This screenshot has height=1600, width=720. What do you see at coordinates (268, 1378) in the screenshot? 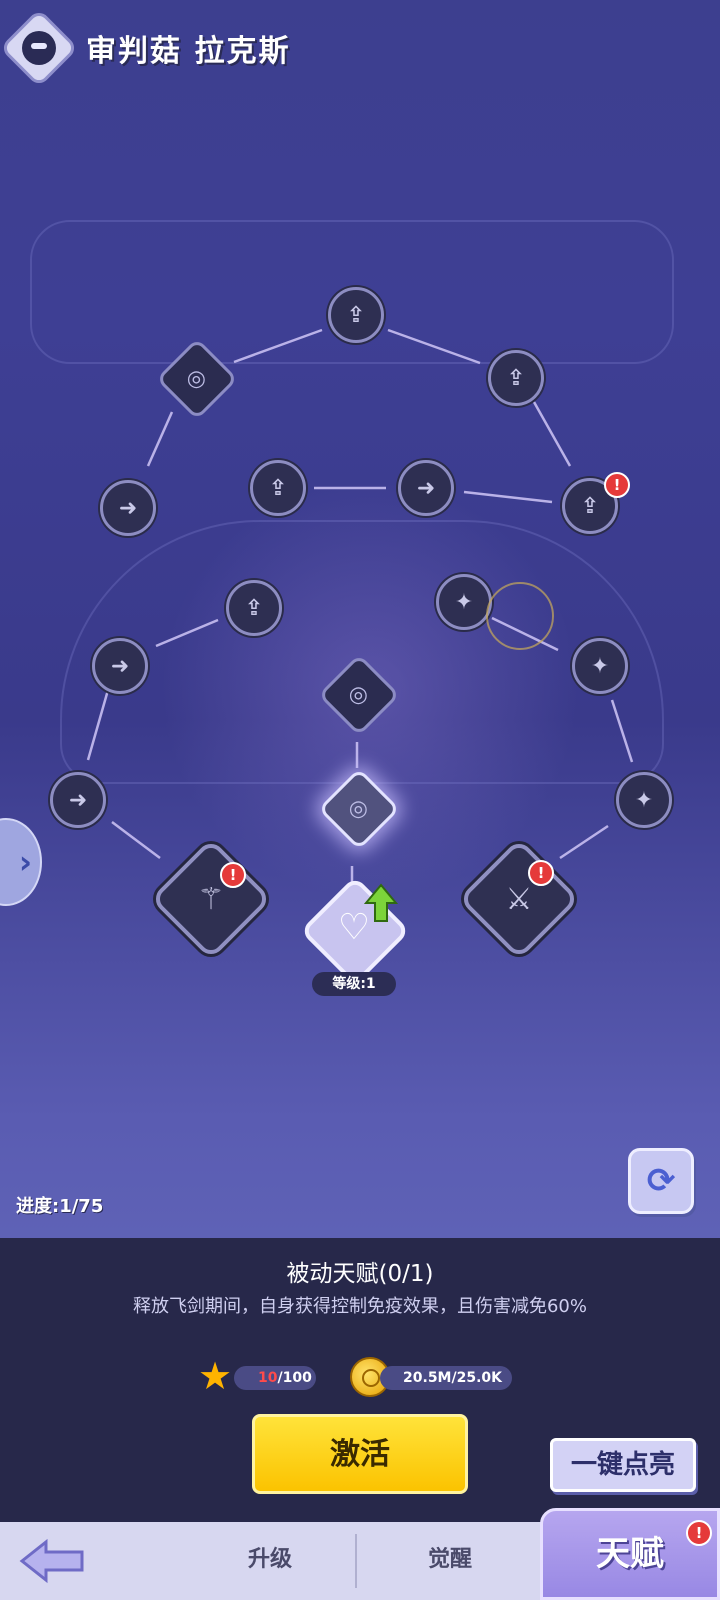
I see `star-cost-current: 10` at bounding box center [268, 1378].